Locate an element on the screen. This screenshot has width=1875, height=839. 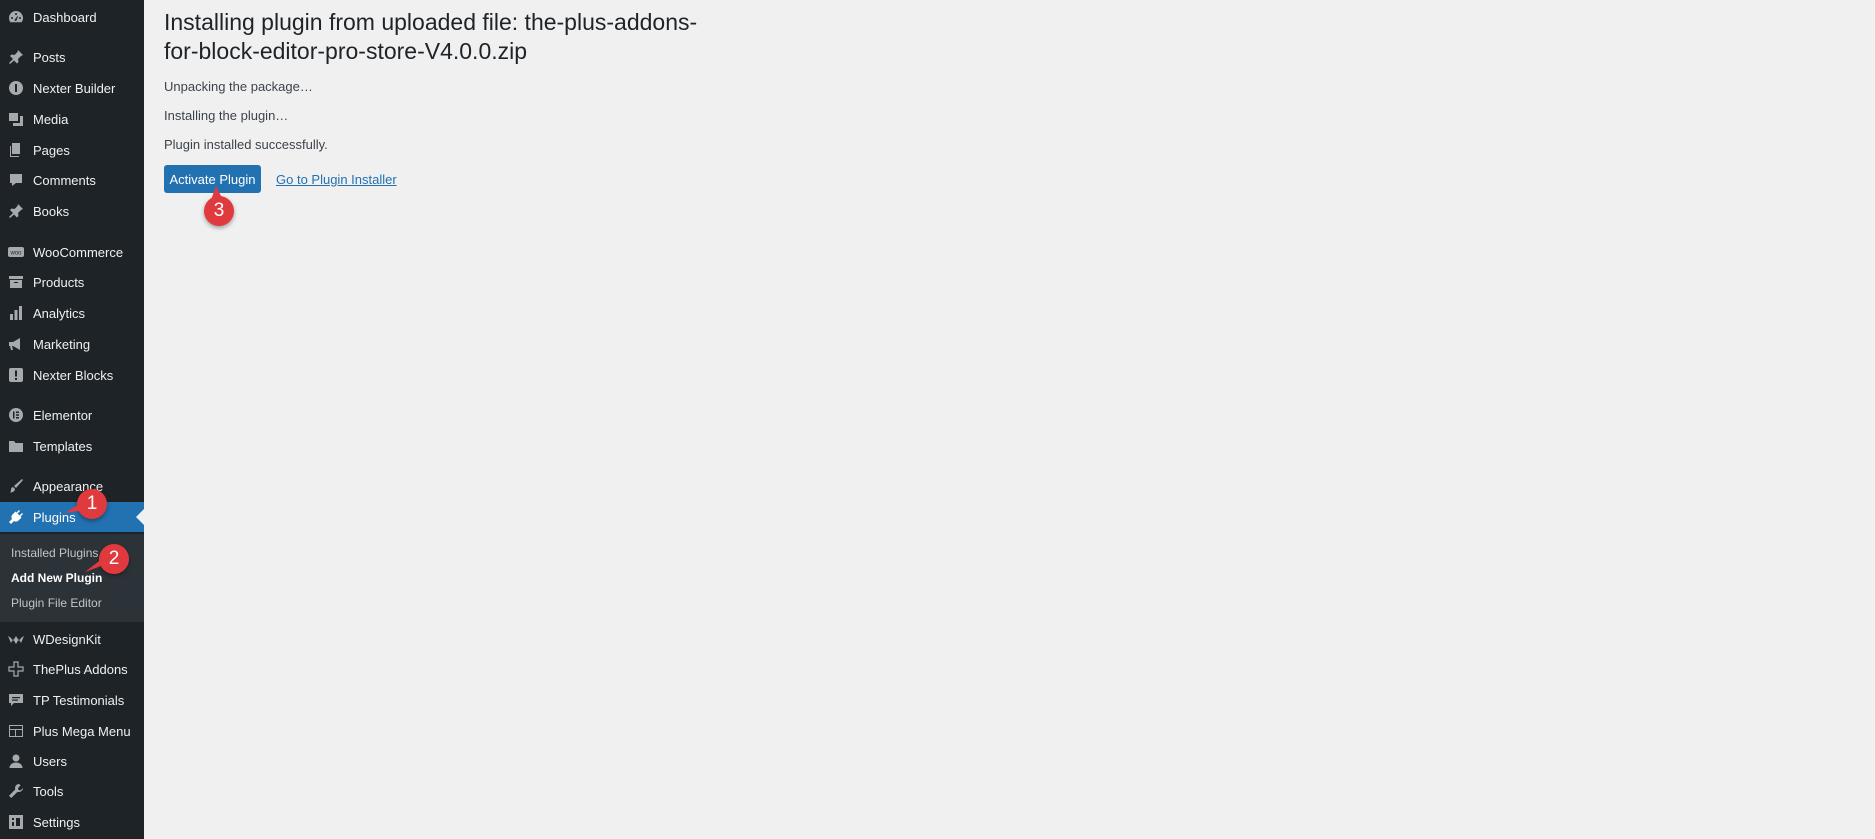
menu-item-analytics: Analytics is located at coordinates (72, 313).